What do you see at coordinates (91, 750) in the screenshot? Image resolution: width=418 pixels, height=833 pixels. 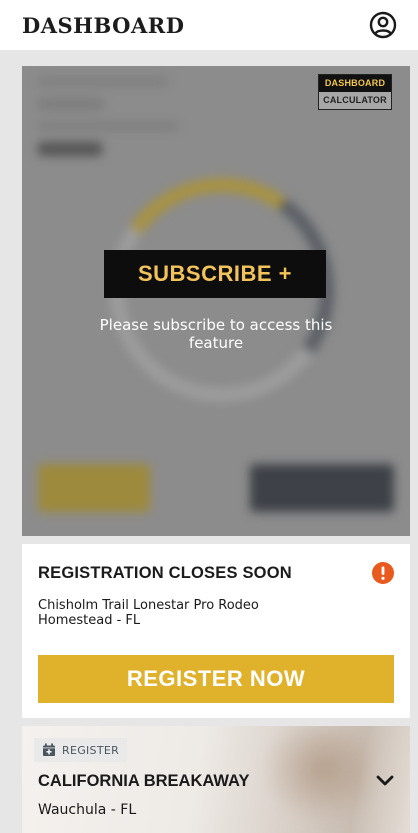 I see `register-chip-label: REGISTER` at bounding box center [91, 750].